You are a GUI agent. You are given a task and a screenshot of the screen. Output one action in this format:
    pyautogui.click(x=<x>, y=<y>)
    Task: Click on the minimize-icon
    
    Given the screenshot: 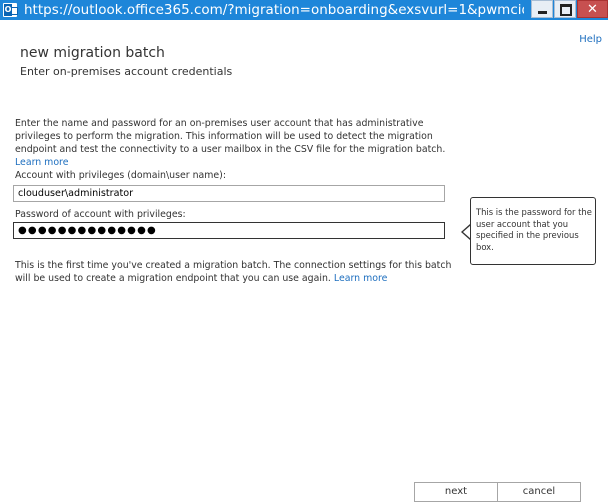 What is the action you would take?
    pyautogui.click(x=542, y=12)
    